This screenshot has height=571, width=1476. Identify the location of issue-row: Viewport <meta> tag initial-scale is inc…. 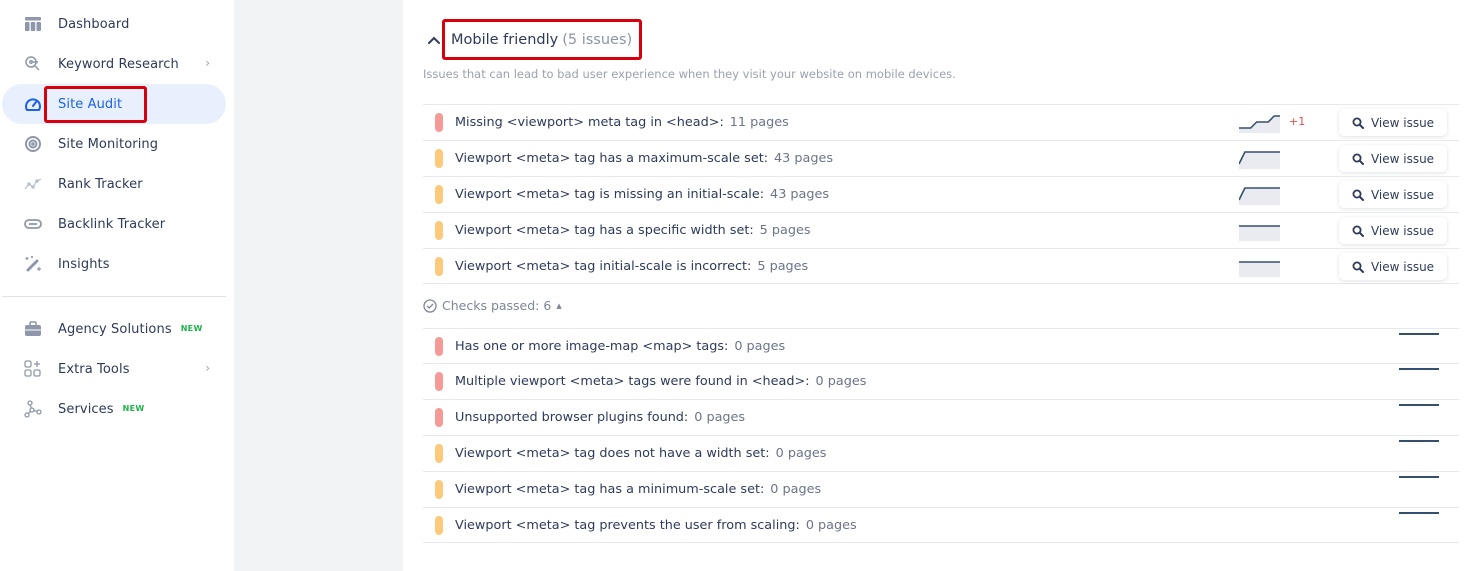
(941, 266).